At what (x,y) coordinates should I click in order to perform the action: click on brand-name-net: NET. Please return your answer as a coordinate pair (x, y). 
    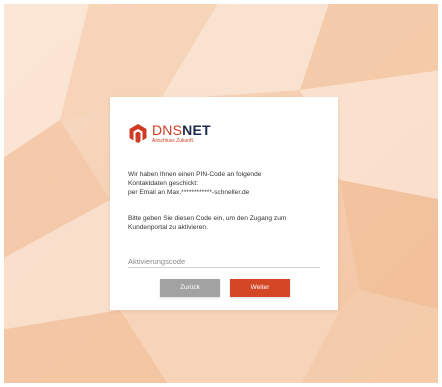
    Looking at the image, I should click on (196, 130).